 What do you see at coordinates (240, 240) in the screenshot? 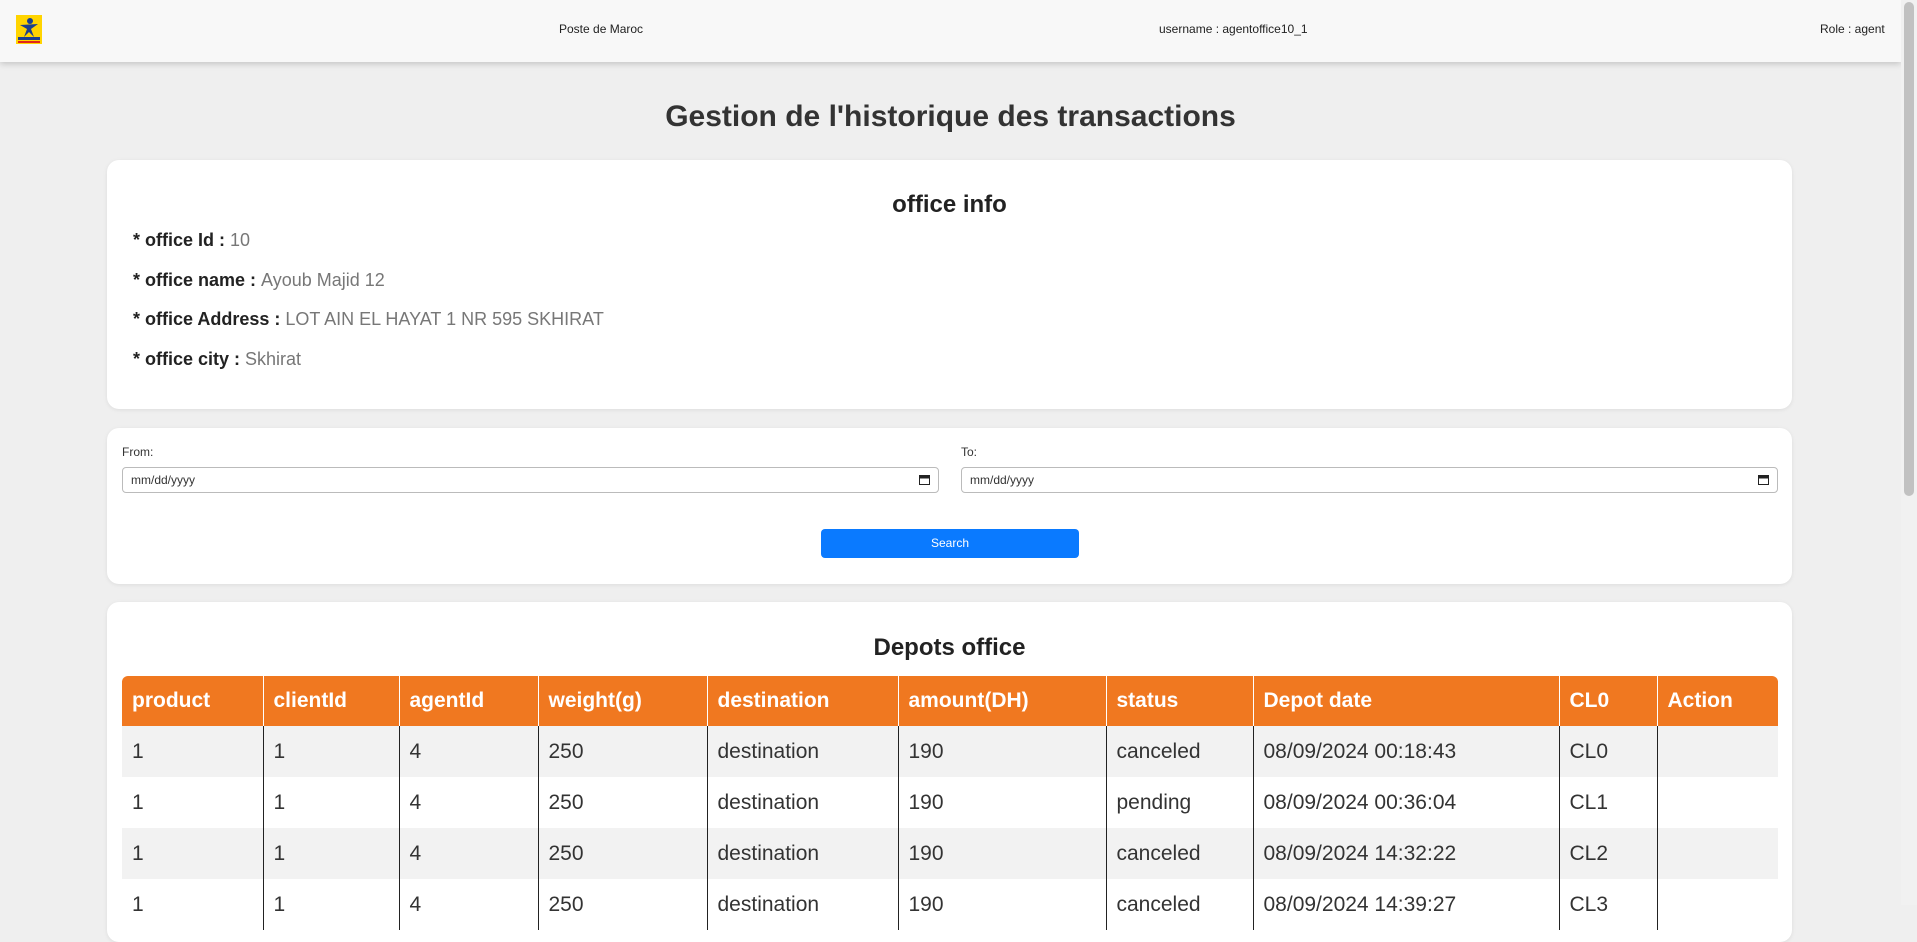
I see `office-id-value: 10` at bounding box center [240, 240].